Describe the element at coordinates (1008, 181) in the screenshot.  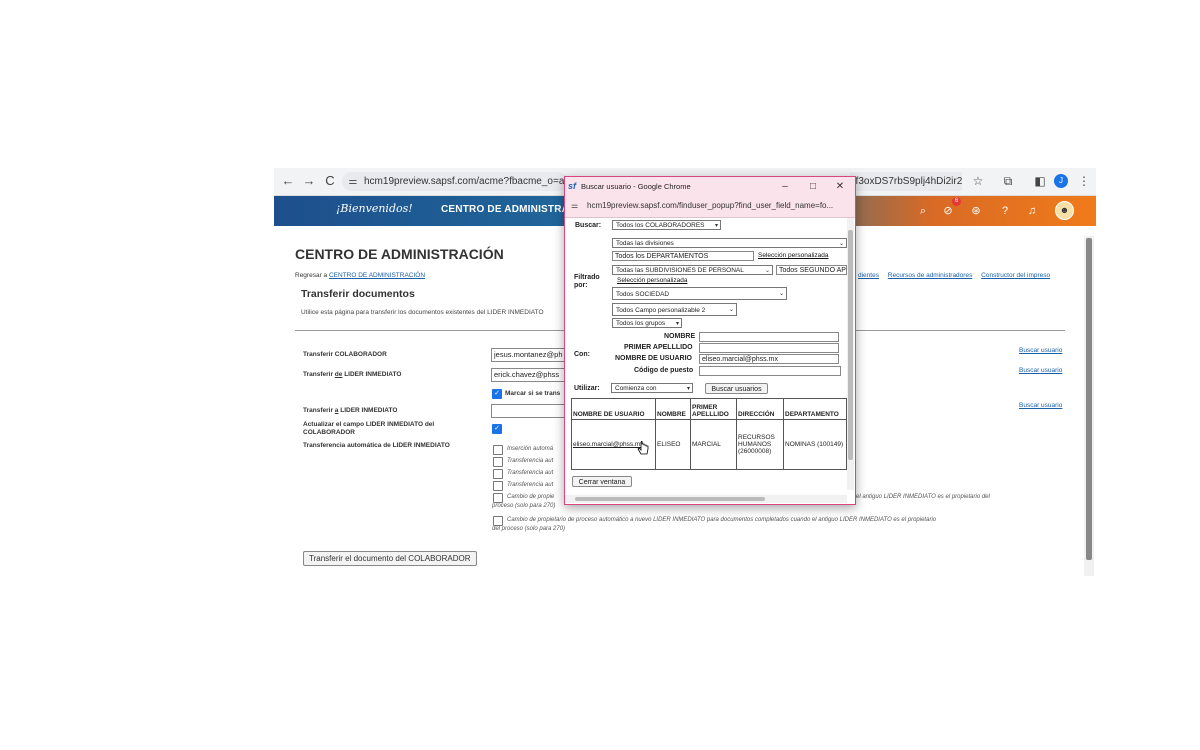
I see `extensions-icon: ⧉` at that location.